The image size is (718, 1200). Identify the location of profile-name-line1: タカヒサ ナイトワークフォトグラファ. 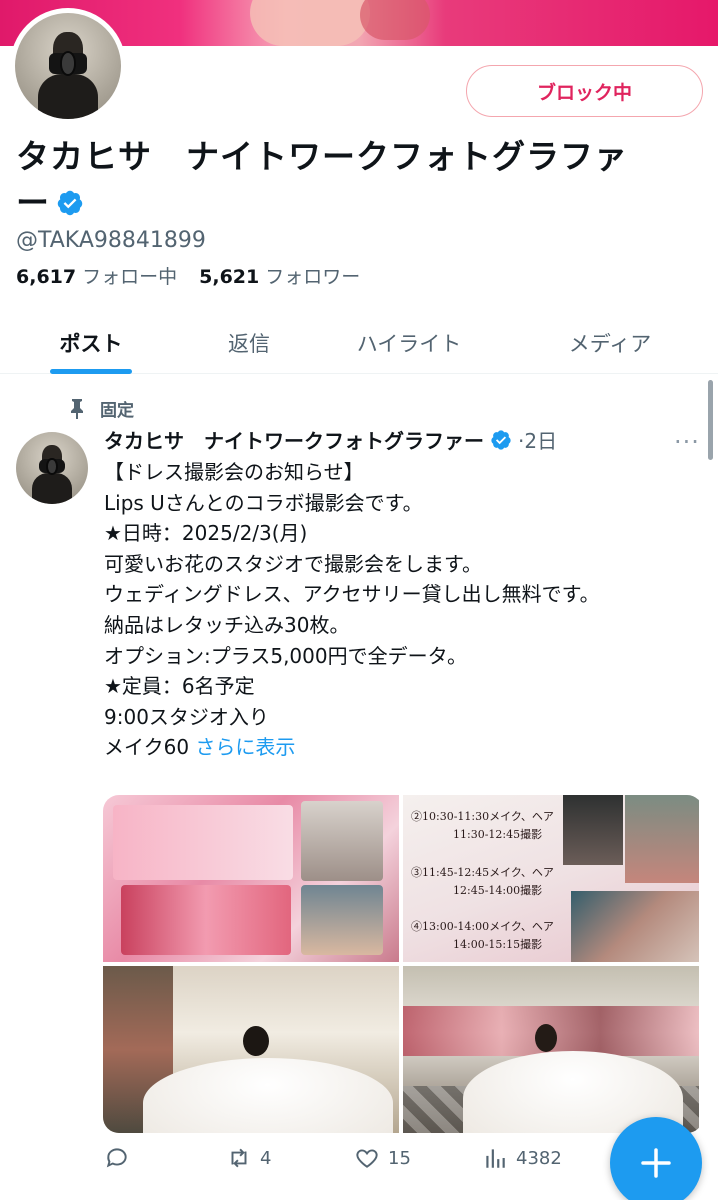
(322, 156).